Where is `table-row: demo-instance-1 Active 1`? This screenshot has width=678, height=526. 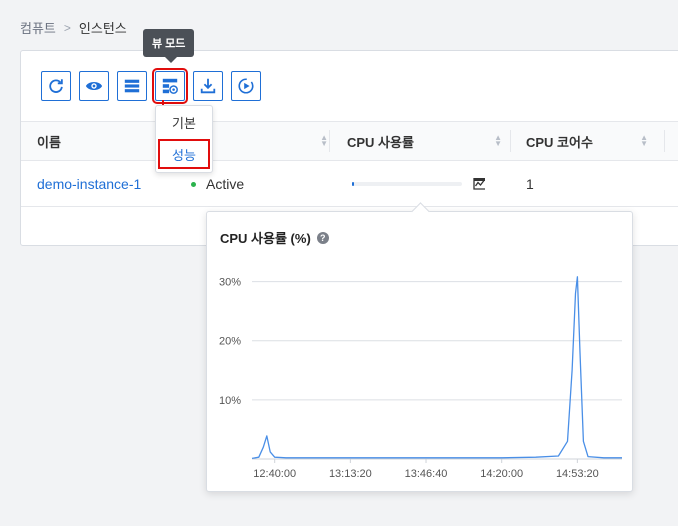 table-row: demo-instance-1 Active 1 is located at coordinates (349, 184).